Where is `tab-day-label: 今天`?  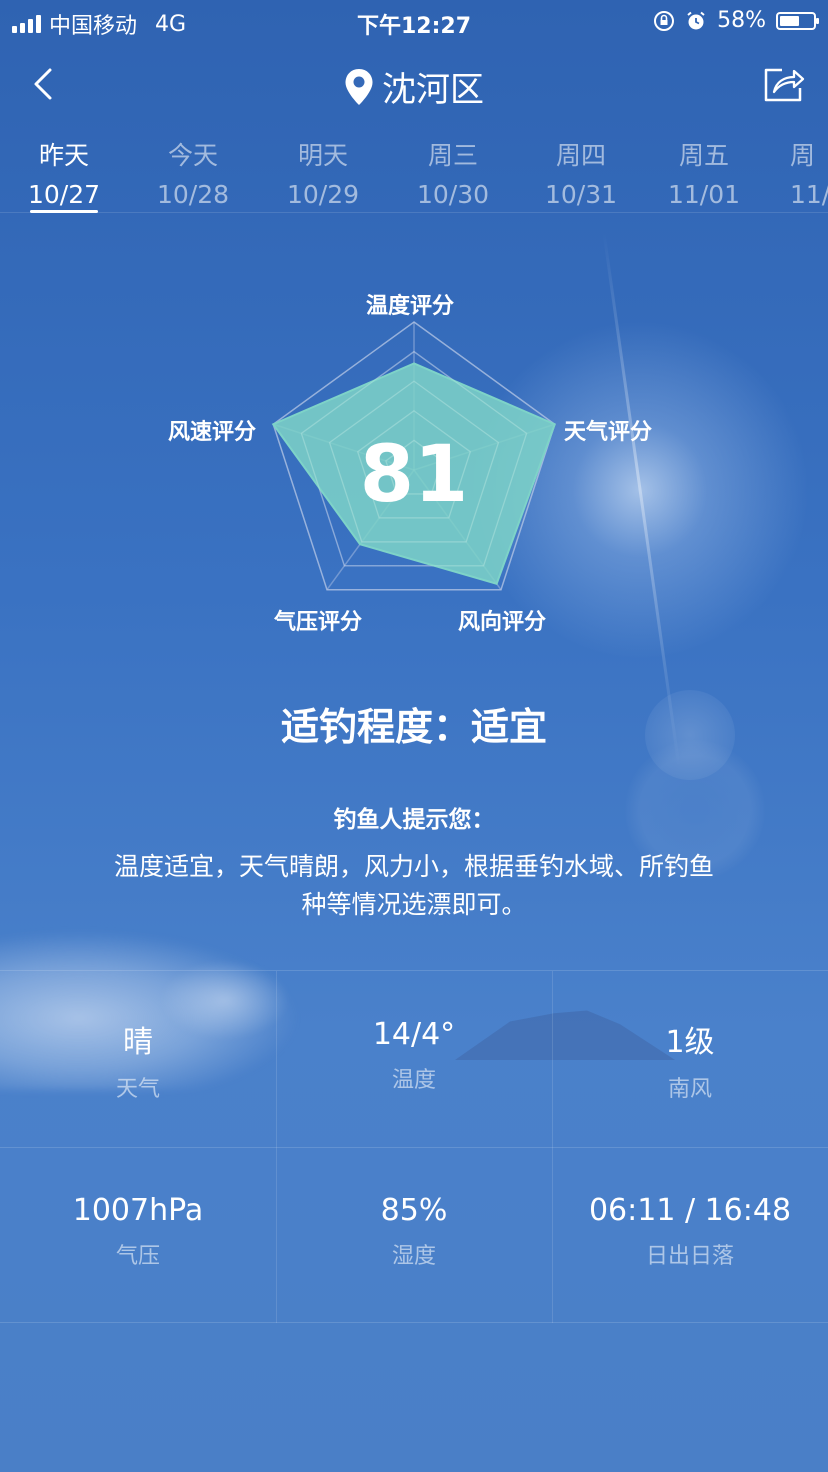
tab-day-label: 今天 is located at coordinates (192, 155).